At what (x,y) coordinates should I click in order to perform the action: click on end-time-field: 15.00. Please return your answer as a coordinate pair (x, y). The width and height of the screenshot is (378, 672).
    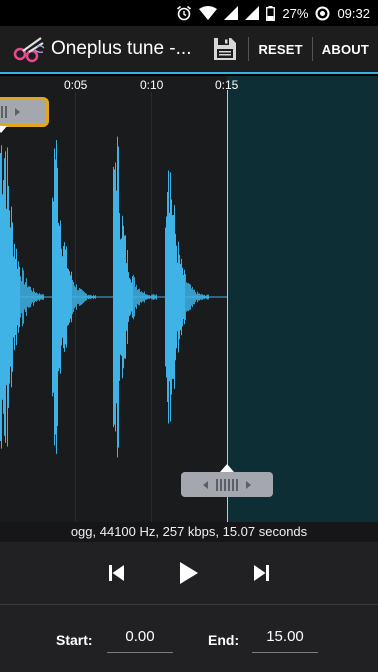
    Looking at the image, I should click on (285, 639).